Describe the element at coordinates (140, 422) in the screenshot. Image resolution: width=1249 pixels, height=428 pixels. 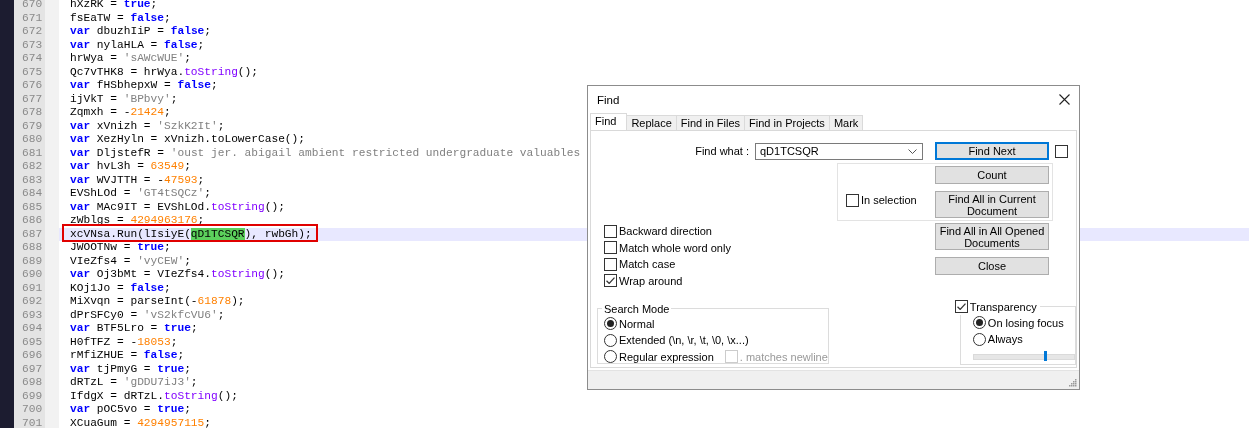
I see `code-line: XCuaGum = 4294957115;` at that location.